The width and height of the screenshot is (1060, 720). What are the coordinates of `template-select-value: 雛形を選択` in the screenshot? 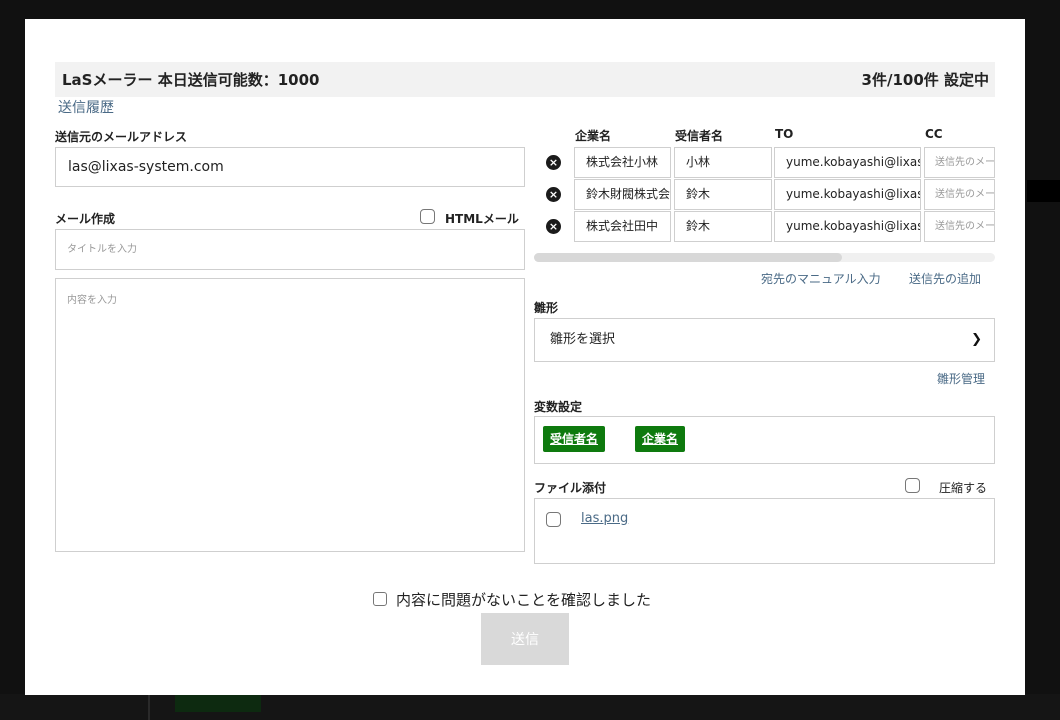 It's located at (583, 339).